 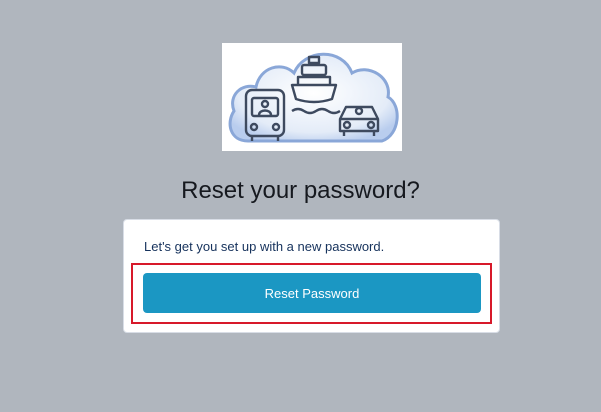 I want to click on transport-cloud-logo-icon, so click(x=313, y=97).